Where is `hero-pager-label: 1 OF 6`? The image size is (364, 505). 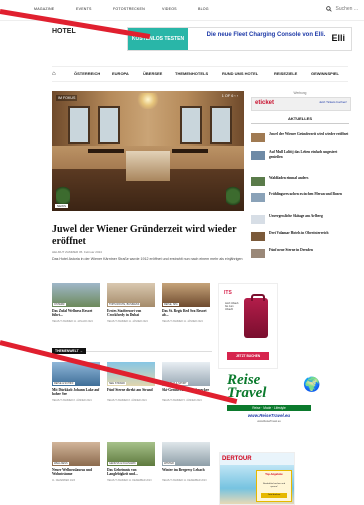
hero-pager-label: 1 OF 6 is located at coordinates (227, 96).